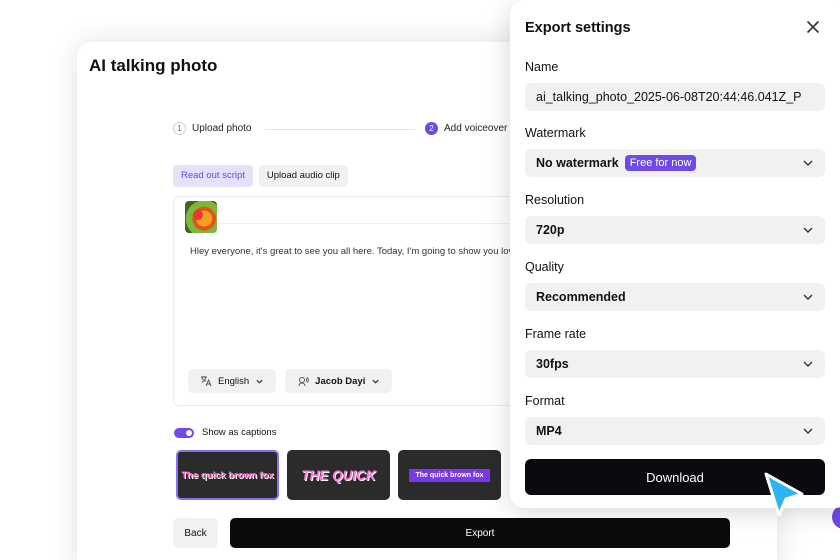  I want to click on watermark-value-wrap: No watermark Free for now, so click(669, 163).